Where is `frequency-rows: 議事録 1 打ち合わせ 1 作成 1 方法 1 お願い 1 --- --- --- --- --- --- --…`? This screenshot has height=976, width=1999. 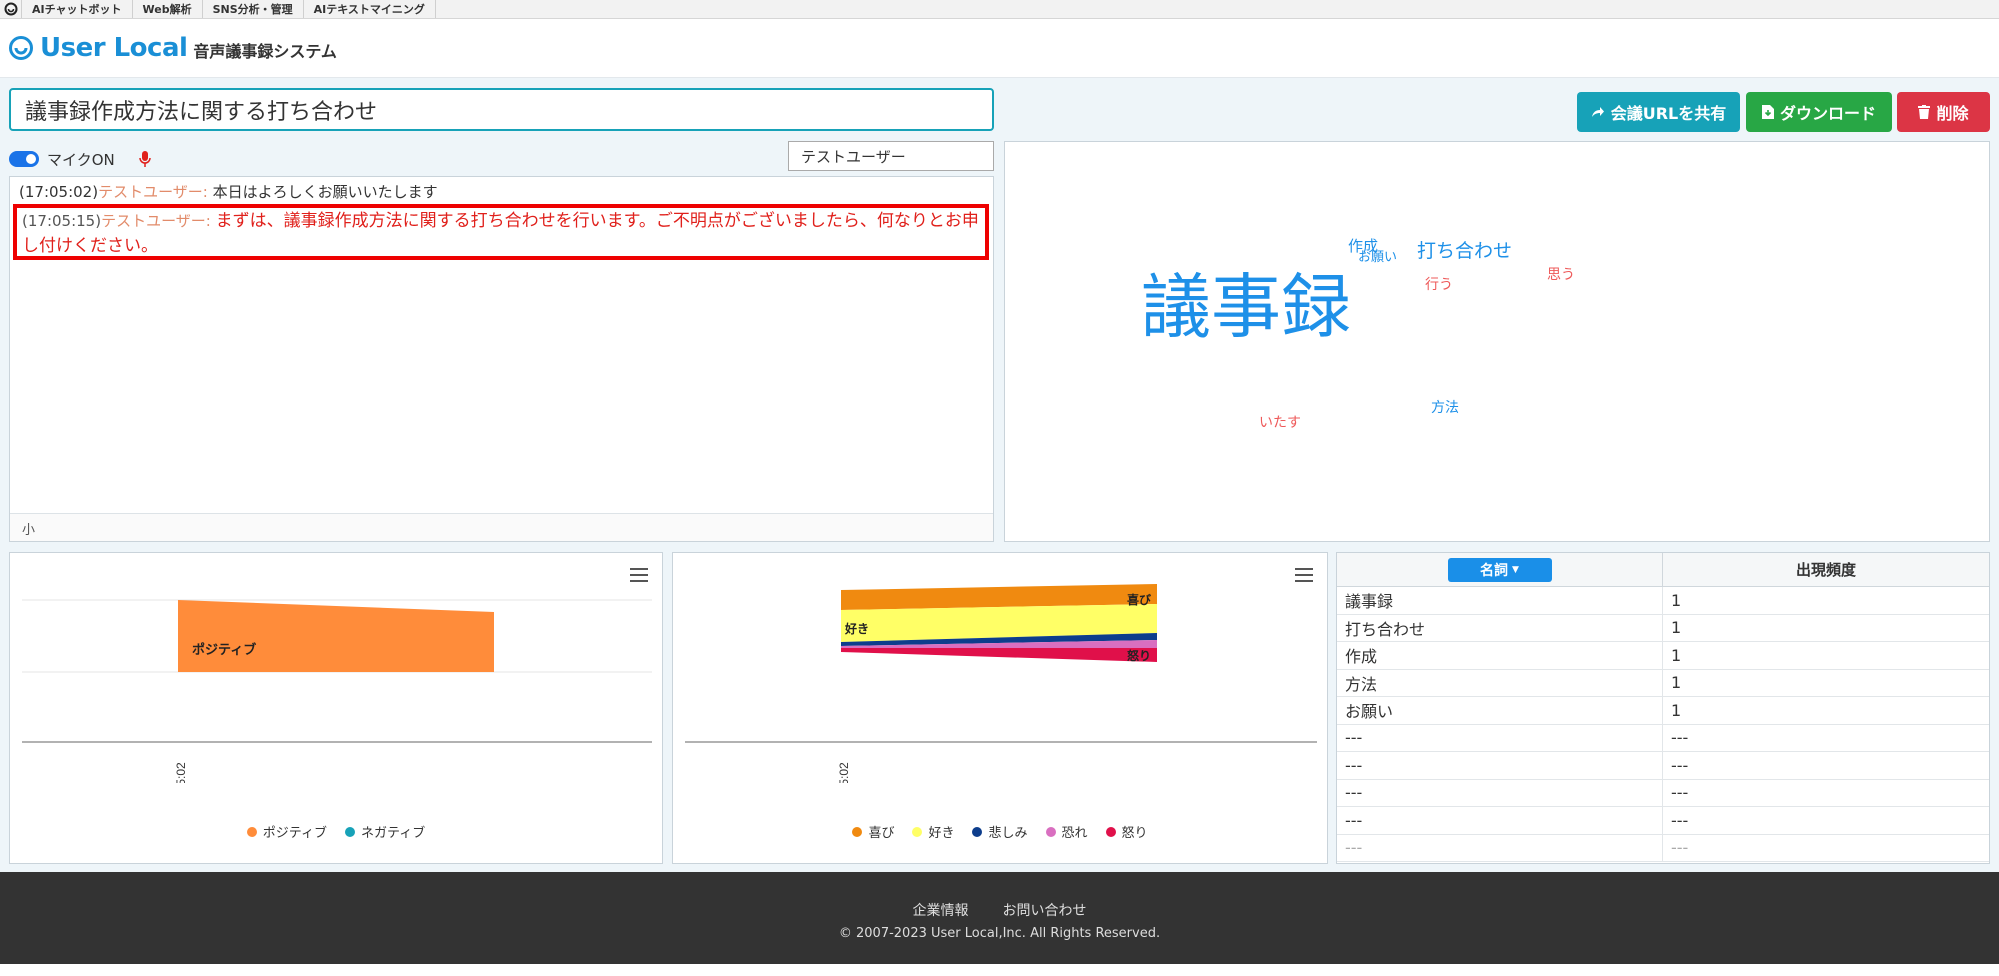 frequency-rows: 議事録 1 打ち合わせ 1 作成 1 方法 1 お願い 1 --- --- --- --- --- --- --… is located at coordinates (1663, 724).